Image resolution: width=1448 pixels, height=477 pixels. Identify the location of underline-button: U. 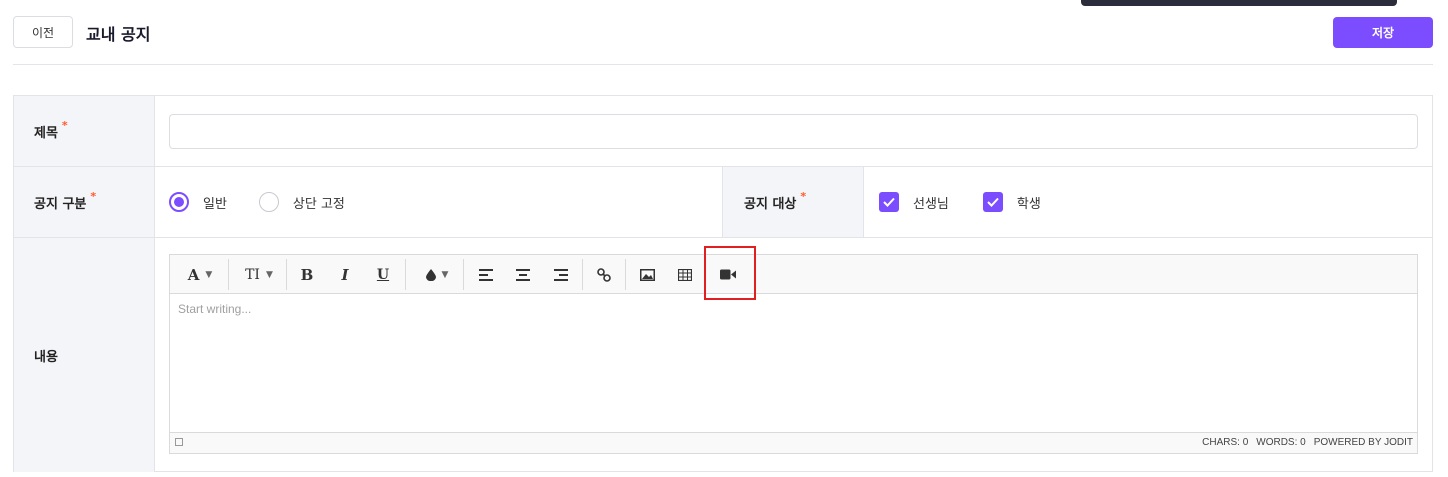
(383, 274).